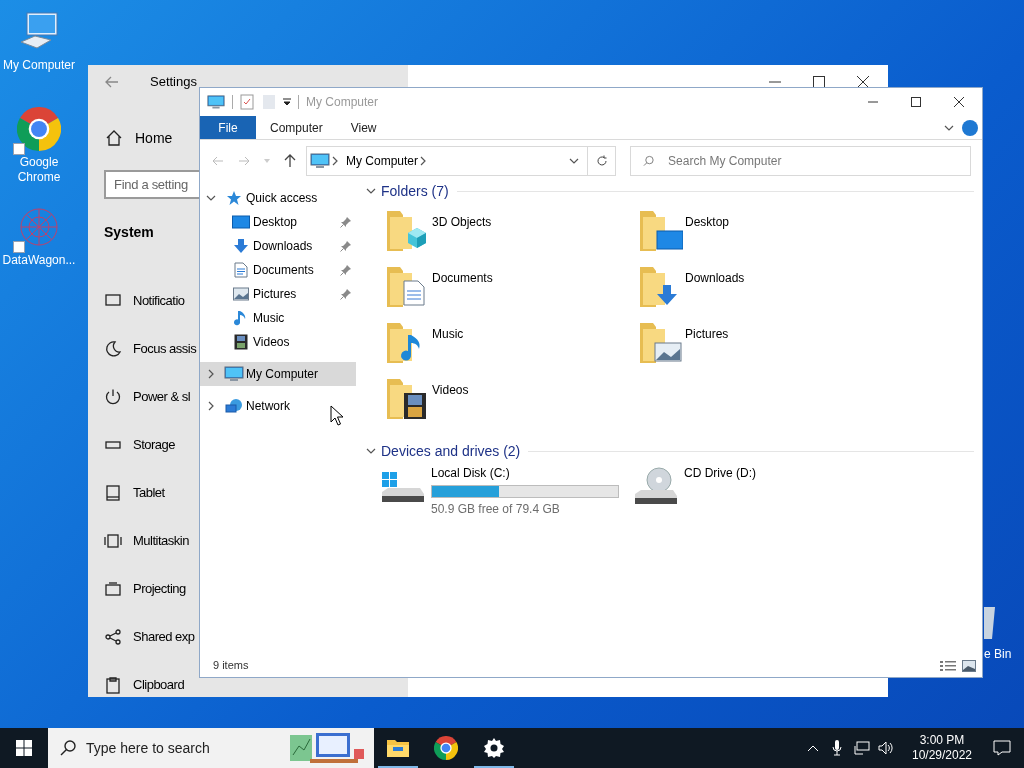 This screenshot has width=1024, height=768. Describe the element at coordinates (916, 102) in the screenshot. I see `maximize-icon` at that location.